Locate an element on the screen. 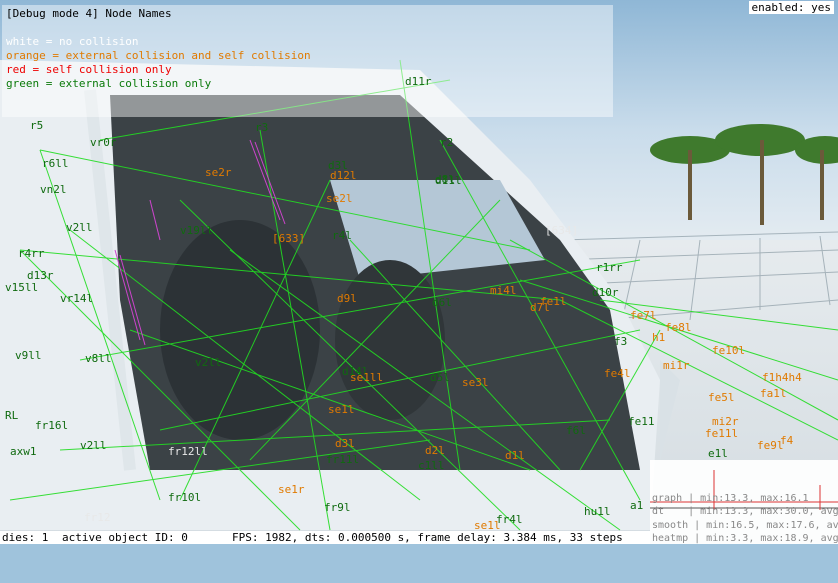  node-label: fr11l is located at coordinates (343, 459).